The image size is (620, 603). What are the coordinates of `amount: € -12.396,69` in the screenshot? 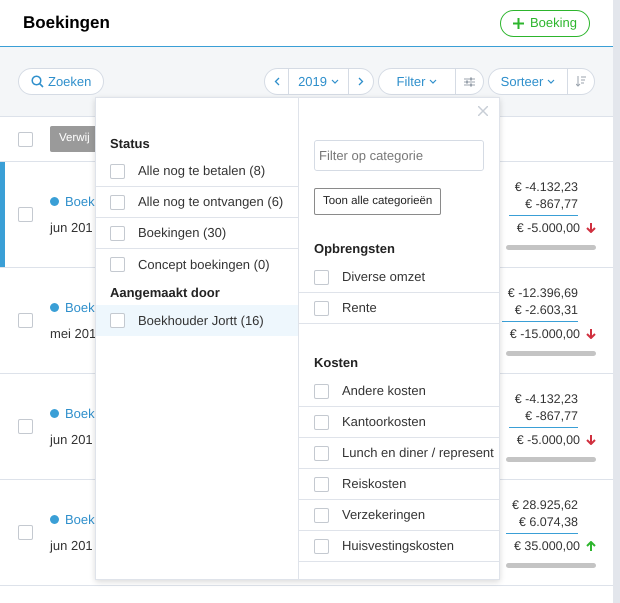 It's located at (543, 293).